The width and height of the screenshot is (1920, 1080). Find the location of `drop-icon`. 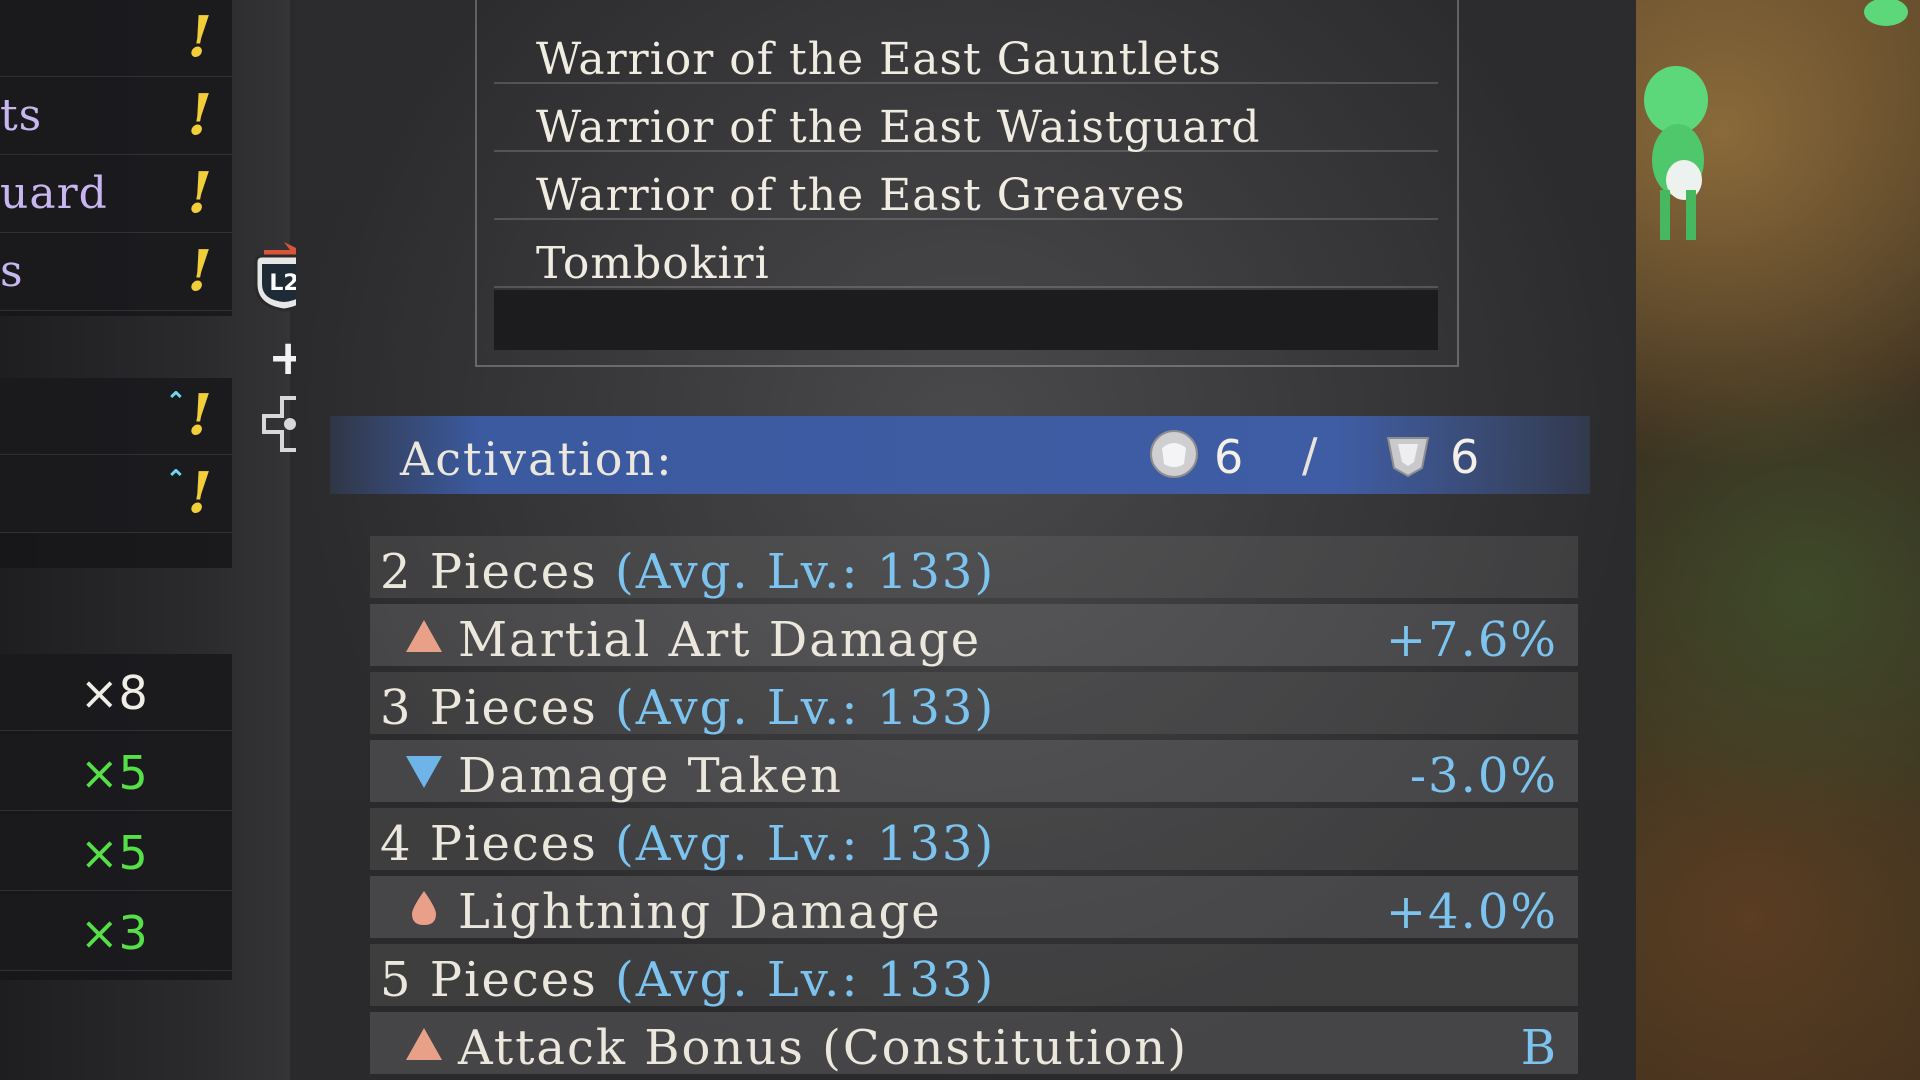

drop-icon is located at coordinates (424, 908).